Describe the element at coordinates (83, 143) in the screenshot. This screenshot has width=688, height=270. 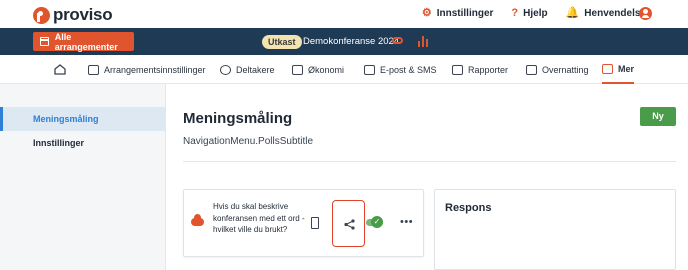
I see `sidebar-item-settings: Innstillinger` at that location.